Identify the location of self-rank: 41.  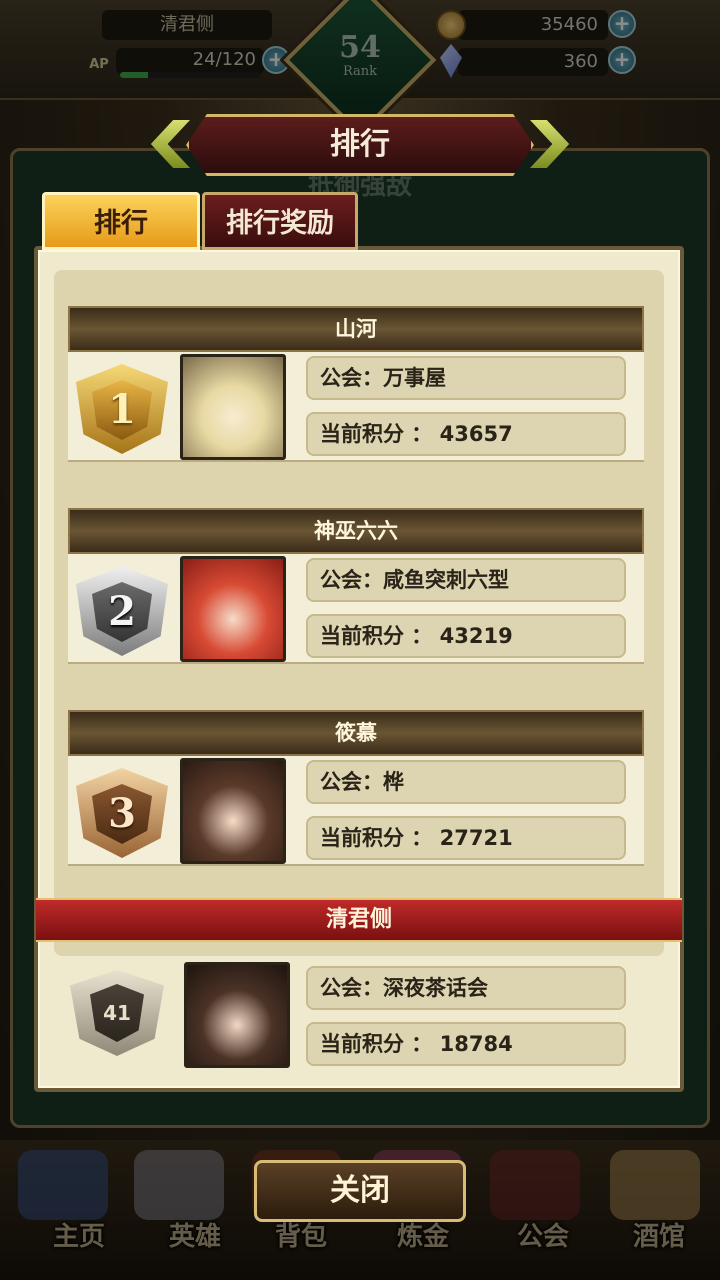
(117, 1013).